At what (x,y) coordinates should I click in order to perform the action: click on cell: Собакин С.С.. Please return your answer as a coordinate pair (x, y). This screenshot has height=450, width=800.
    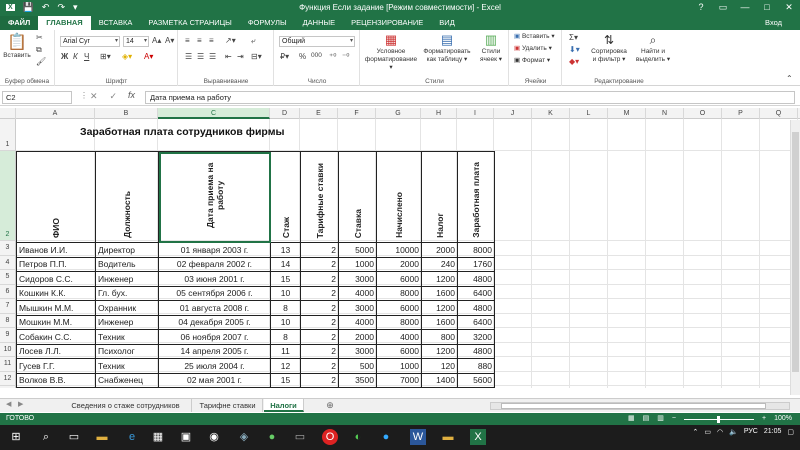
    Looking at the image, I should click on (56, 337).